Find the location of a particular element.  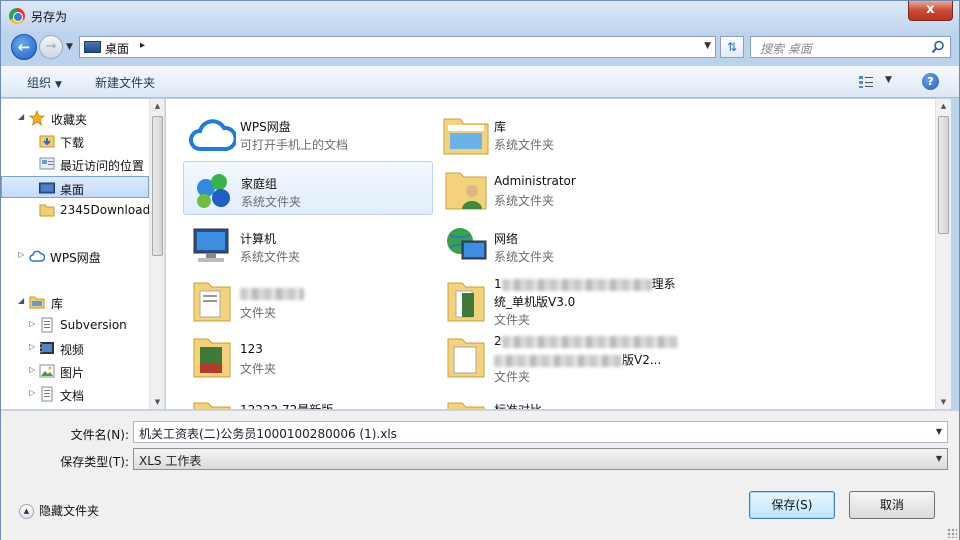

address-dropdown-icon: ▼ is located at coordinates (707, 46).